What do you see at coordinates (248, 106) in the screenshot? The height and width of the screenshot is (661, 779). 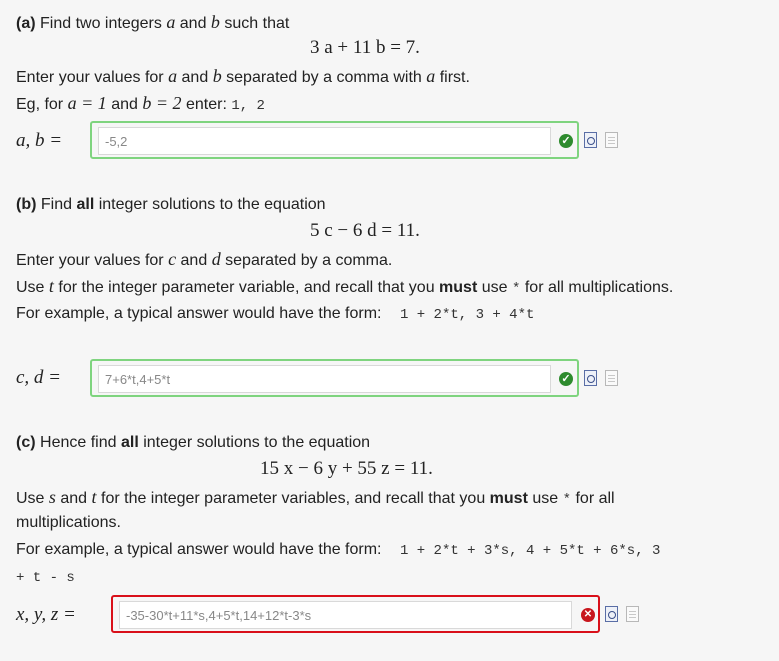 I see `eg-code: 1, 2` at bounding box center [248, 106].